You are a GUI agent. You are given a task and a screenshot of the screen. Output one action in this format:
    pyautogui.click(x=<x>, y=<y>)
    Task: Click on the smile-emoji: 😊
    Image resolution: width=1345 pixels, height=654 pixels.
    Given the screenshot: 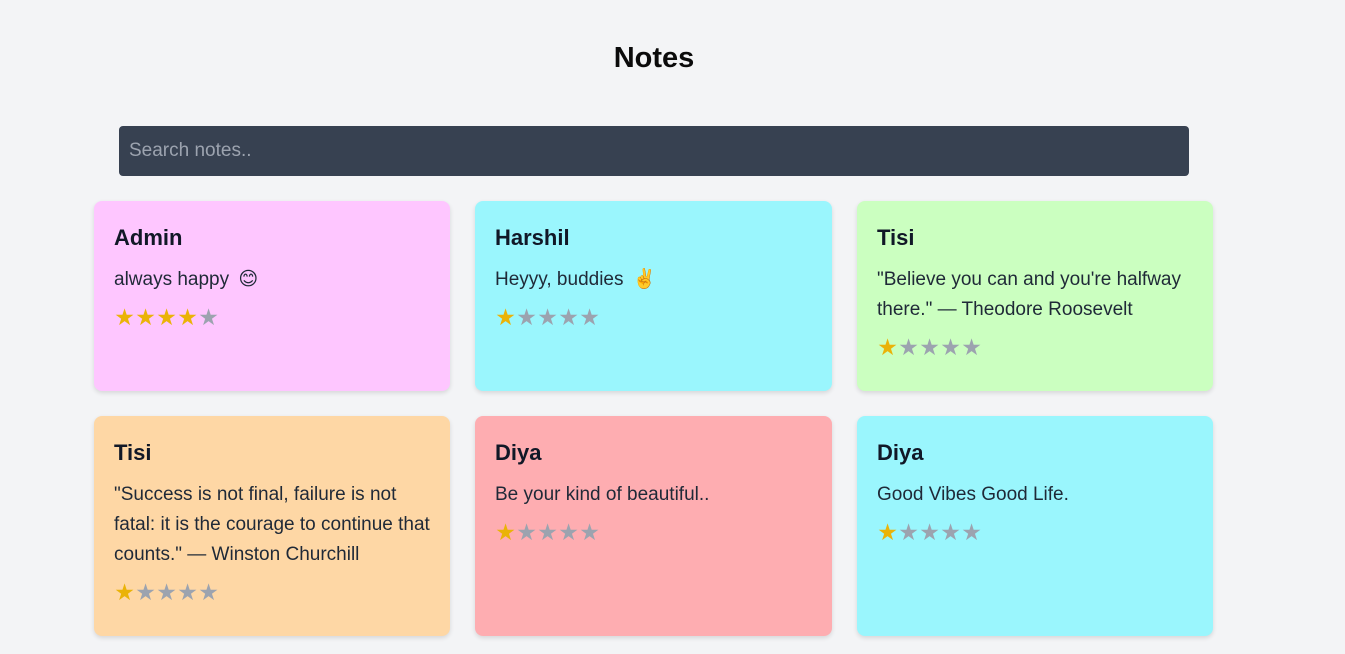 What is the action you would take?
    pyautogui.click(x=248, y=279)
    